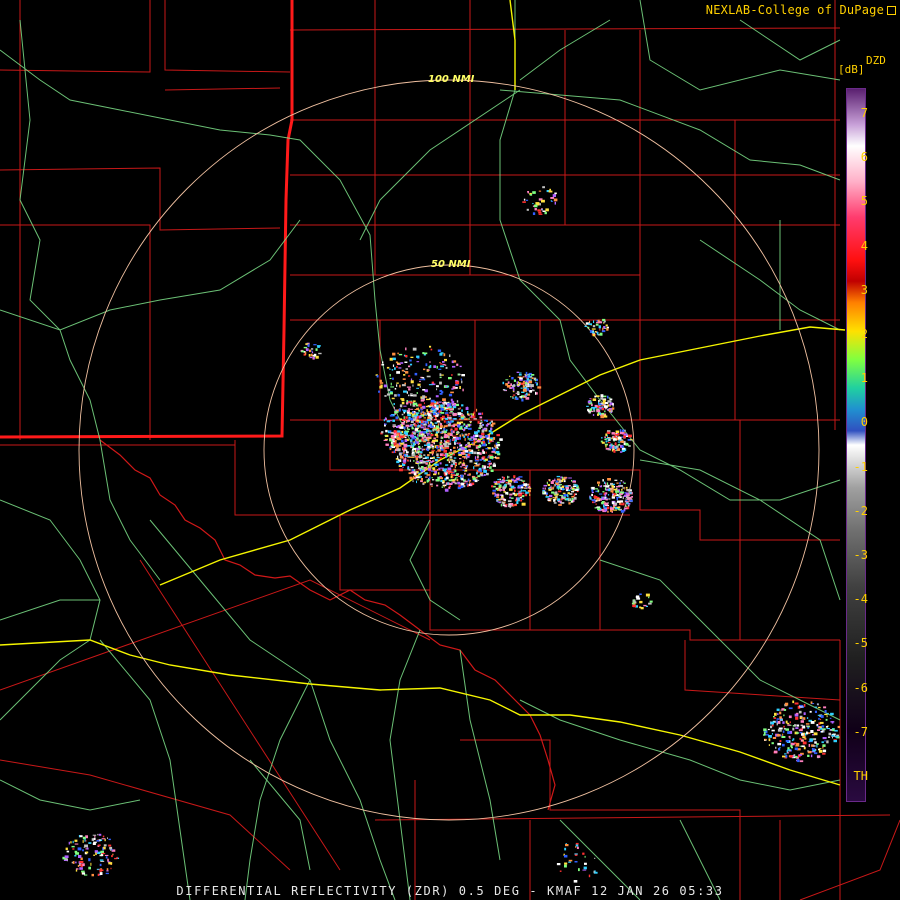 This screenshot has width=900, height=900. Describe the element at coordinates (891, 10) in the screenshot. I see `external-link-icon` at that location.